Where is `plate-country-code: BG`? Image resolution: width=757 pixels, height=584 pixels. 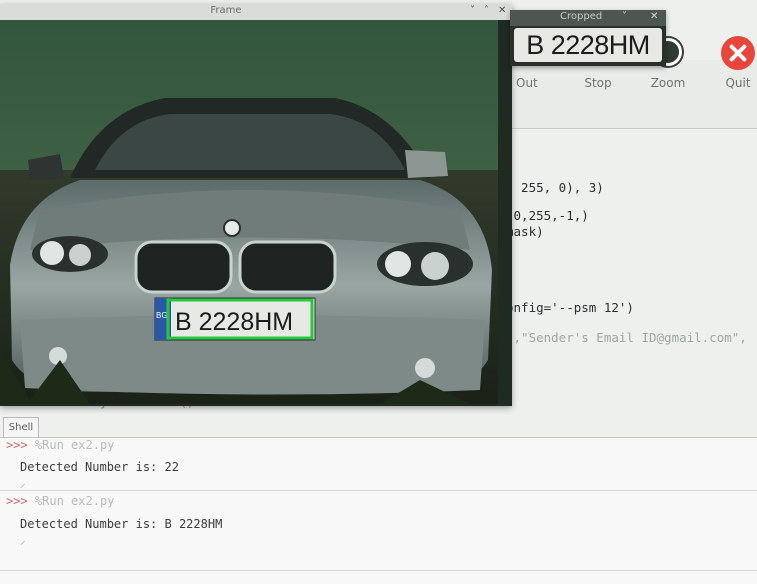
plate-country-code: BG is located at coordinates (162, 315).